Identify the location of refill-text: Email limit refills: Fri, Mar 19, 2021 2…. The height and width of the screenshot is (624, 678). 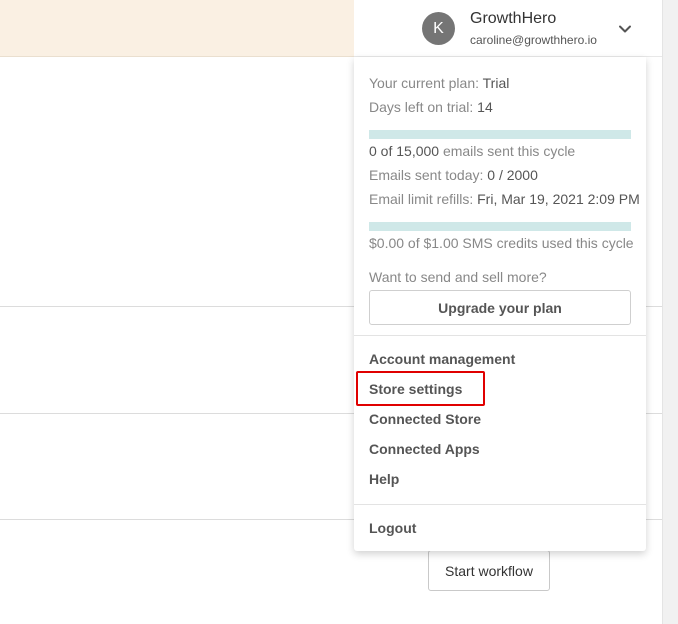
(504, 199).